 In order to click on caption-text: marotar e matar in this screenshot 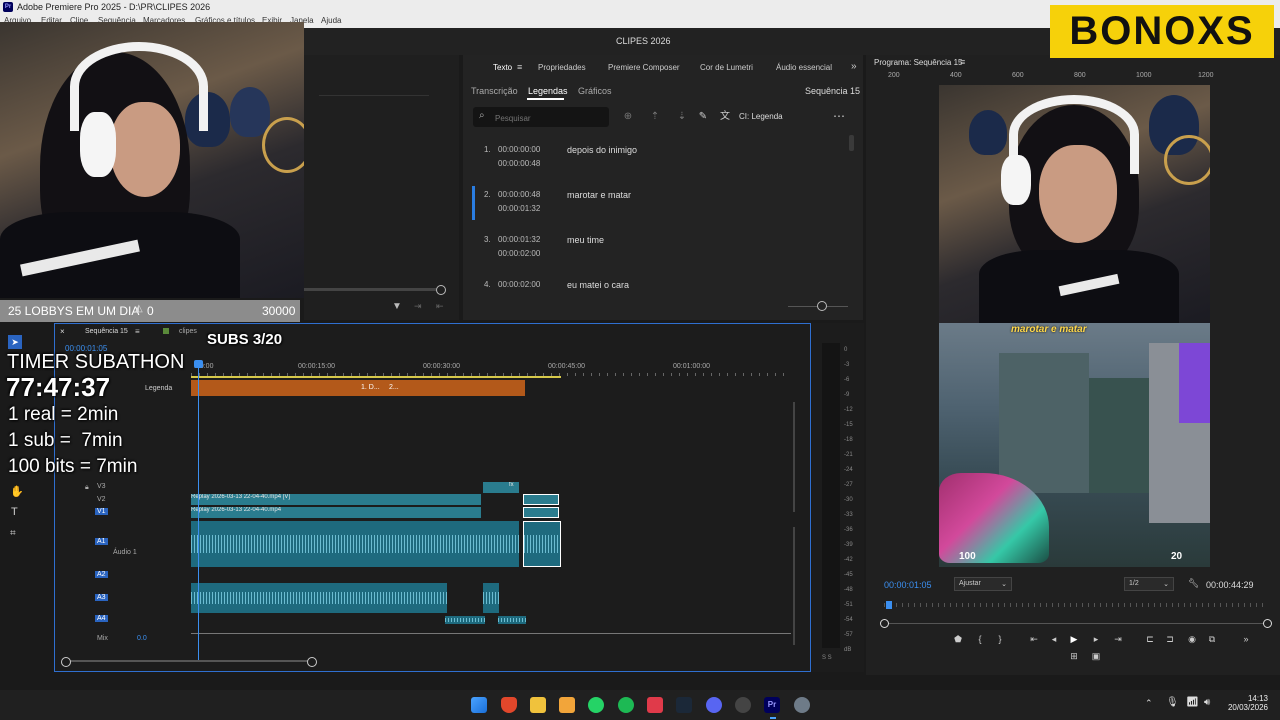, I will do `click(599, 195)`.